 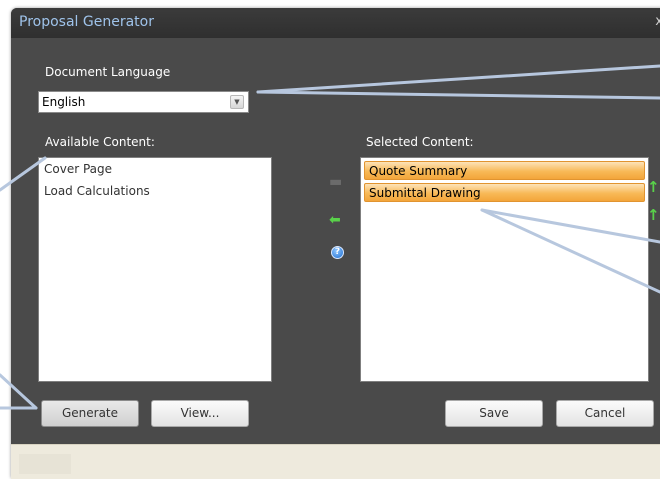 What do you see at coordinates (335, 23) in the screenshot?
I see `title-bar: Proposal Generator x` at bounding box center [335, 23].